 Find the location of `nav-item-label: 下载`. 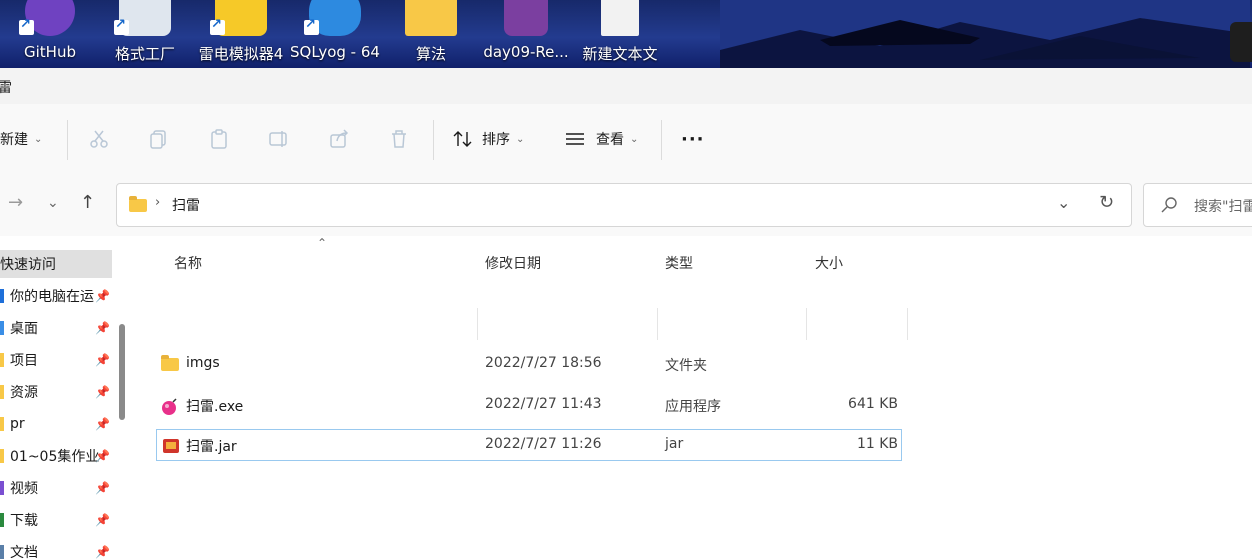

nav-item-label: 下载 is located at coordinates (24, 521).